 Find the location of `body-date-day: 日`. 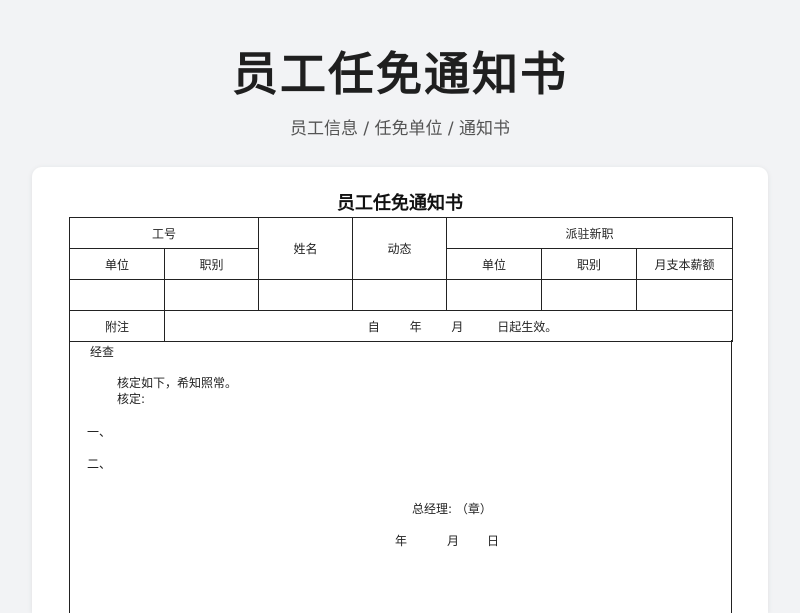

body-date-day: 日 is located at coordinates (493, 541).